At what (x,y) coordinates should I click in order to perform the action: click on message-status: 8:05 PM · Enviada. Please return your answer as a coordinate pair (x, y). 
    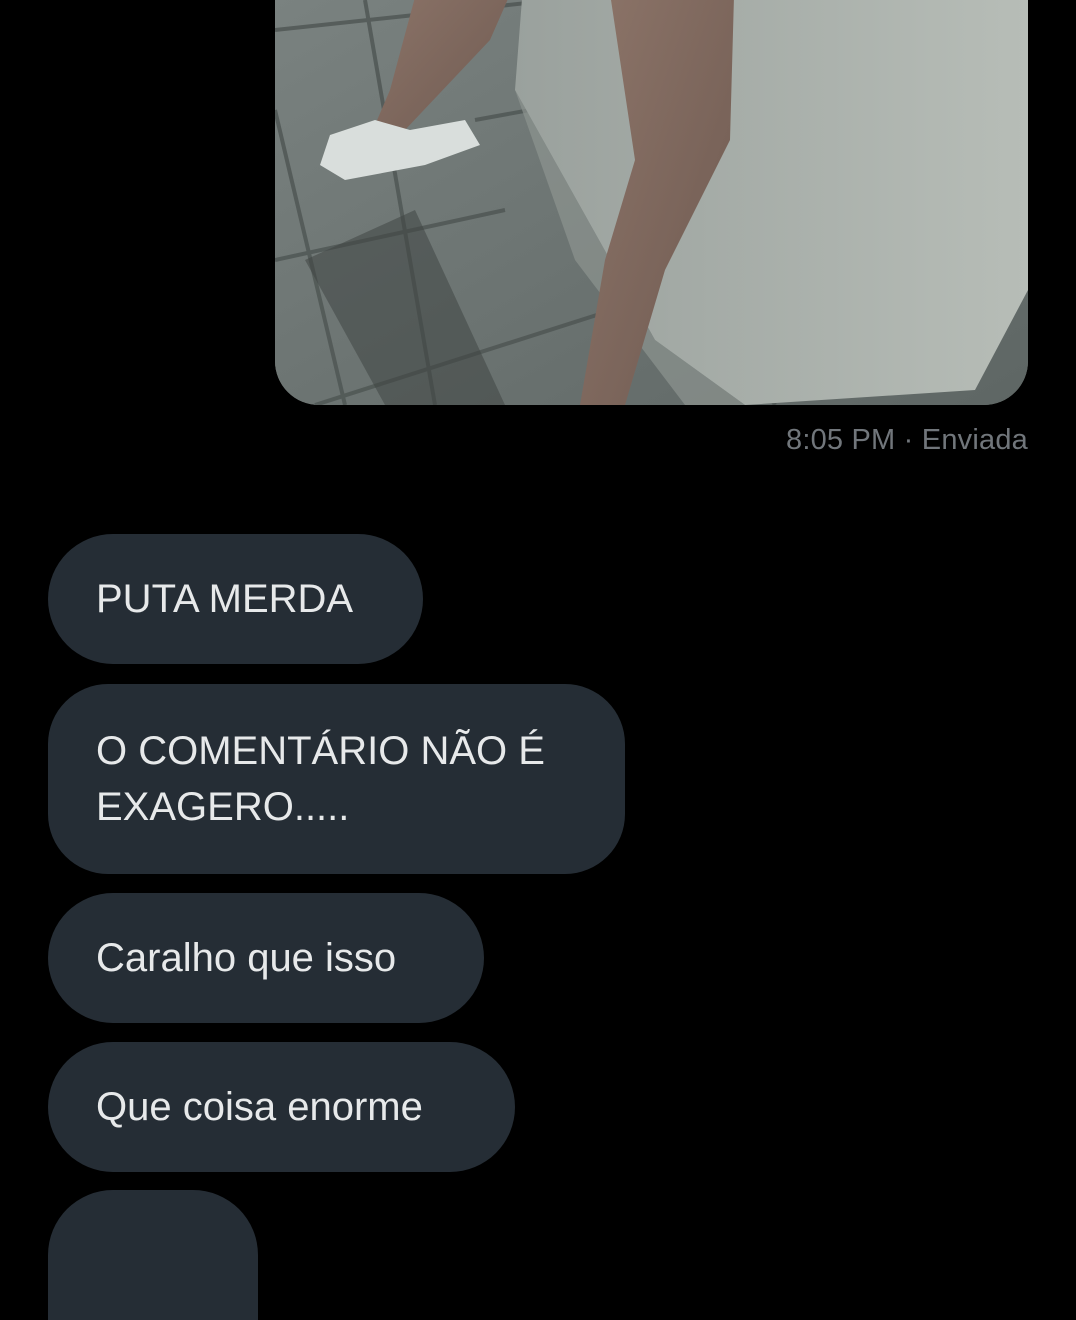
    Looking at the image, I should click on (907, 440).